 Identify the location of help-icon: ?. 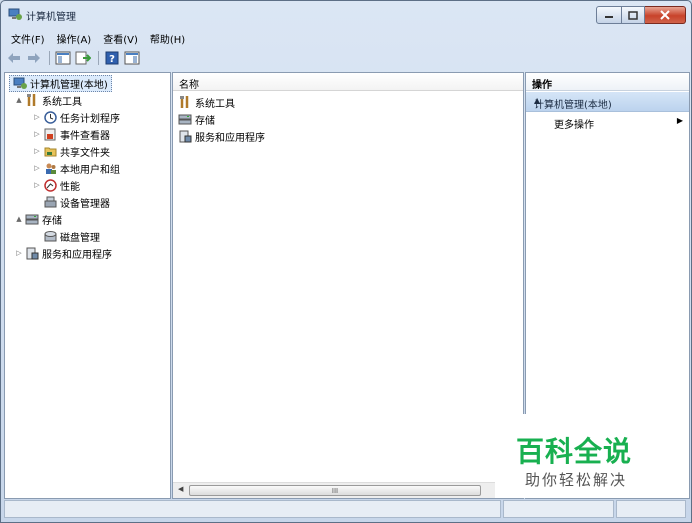
(112, 58).